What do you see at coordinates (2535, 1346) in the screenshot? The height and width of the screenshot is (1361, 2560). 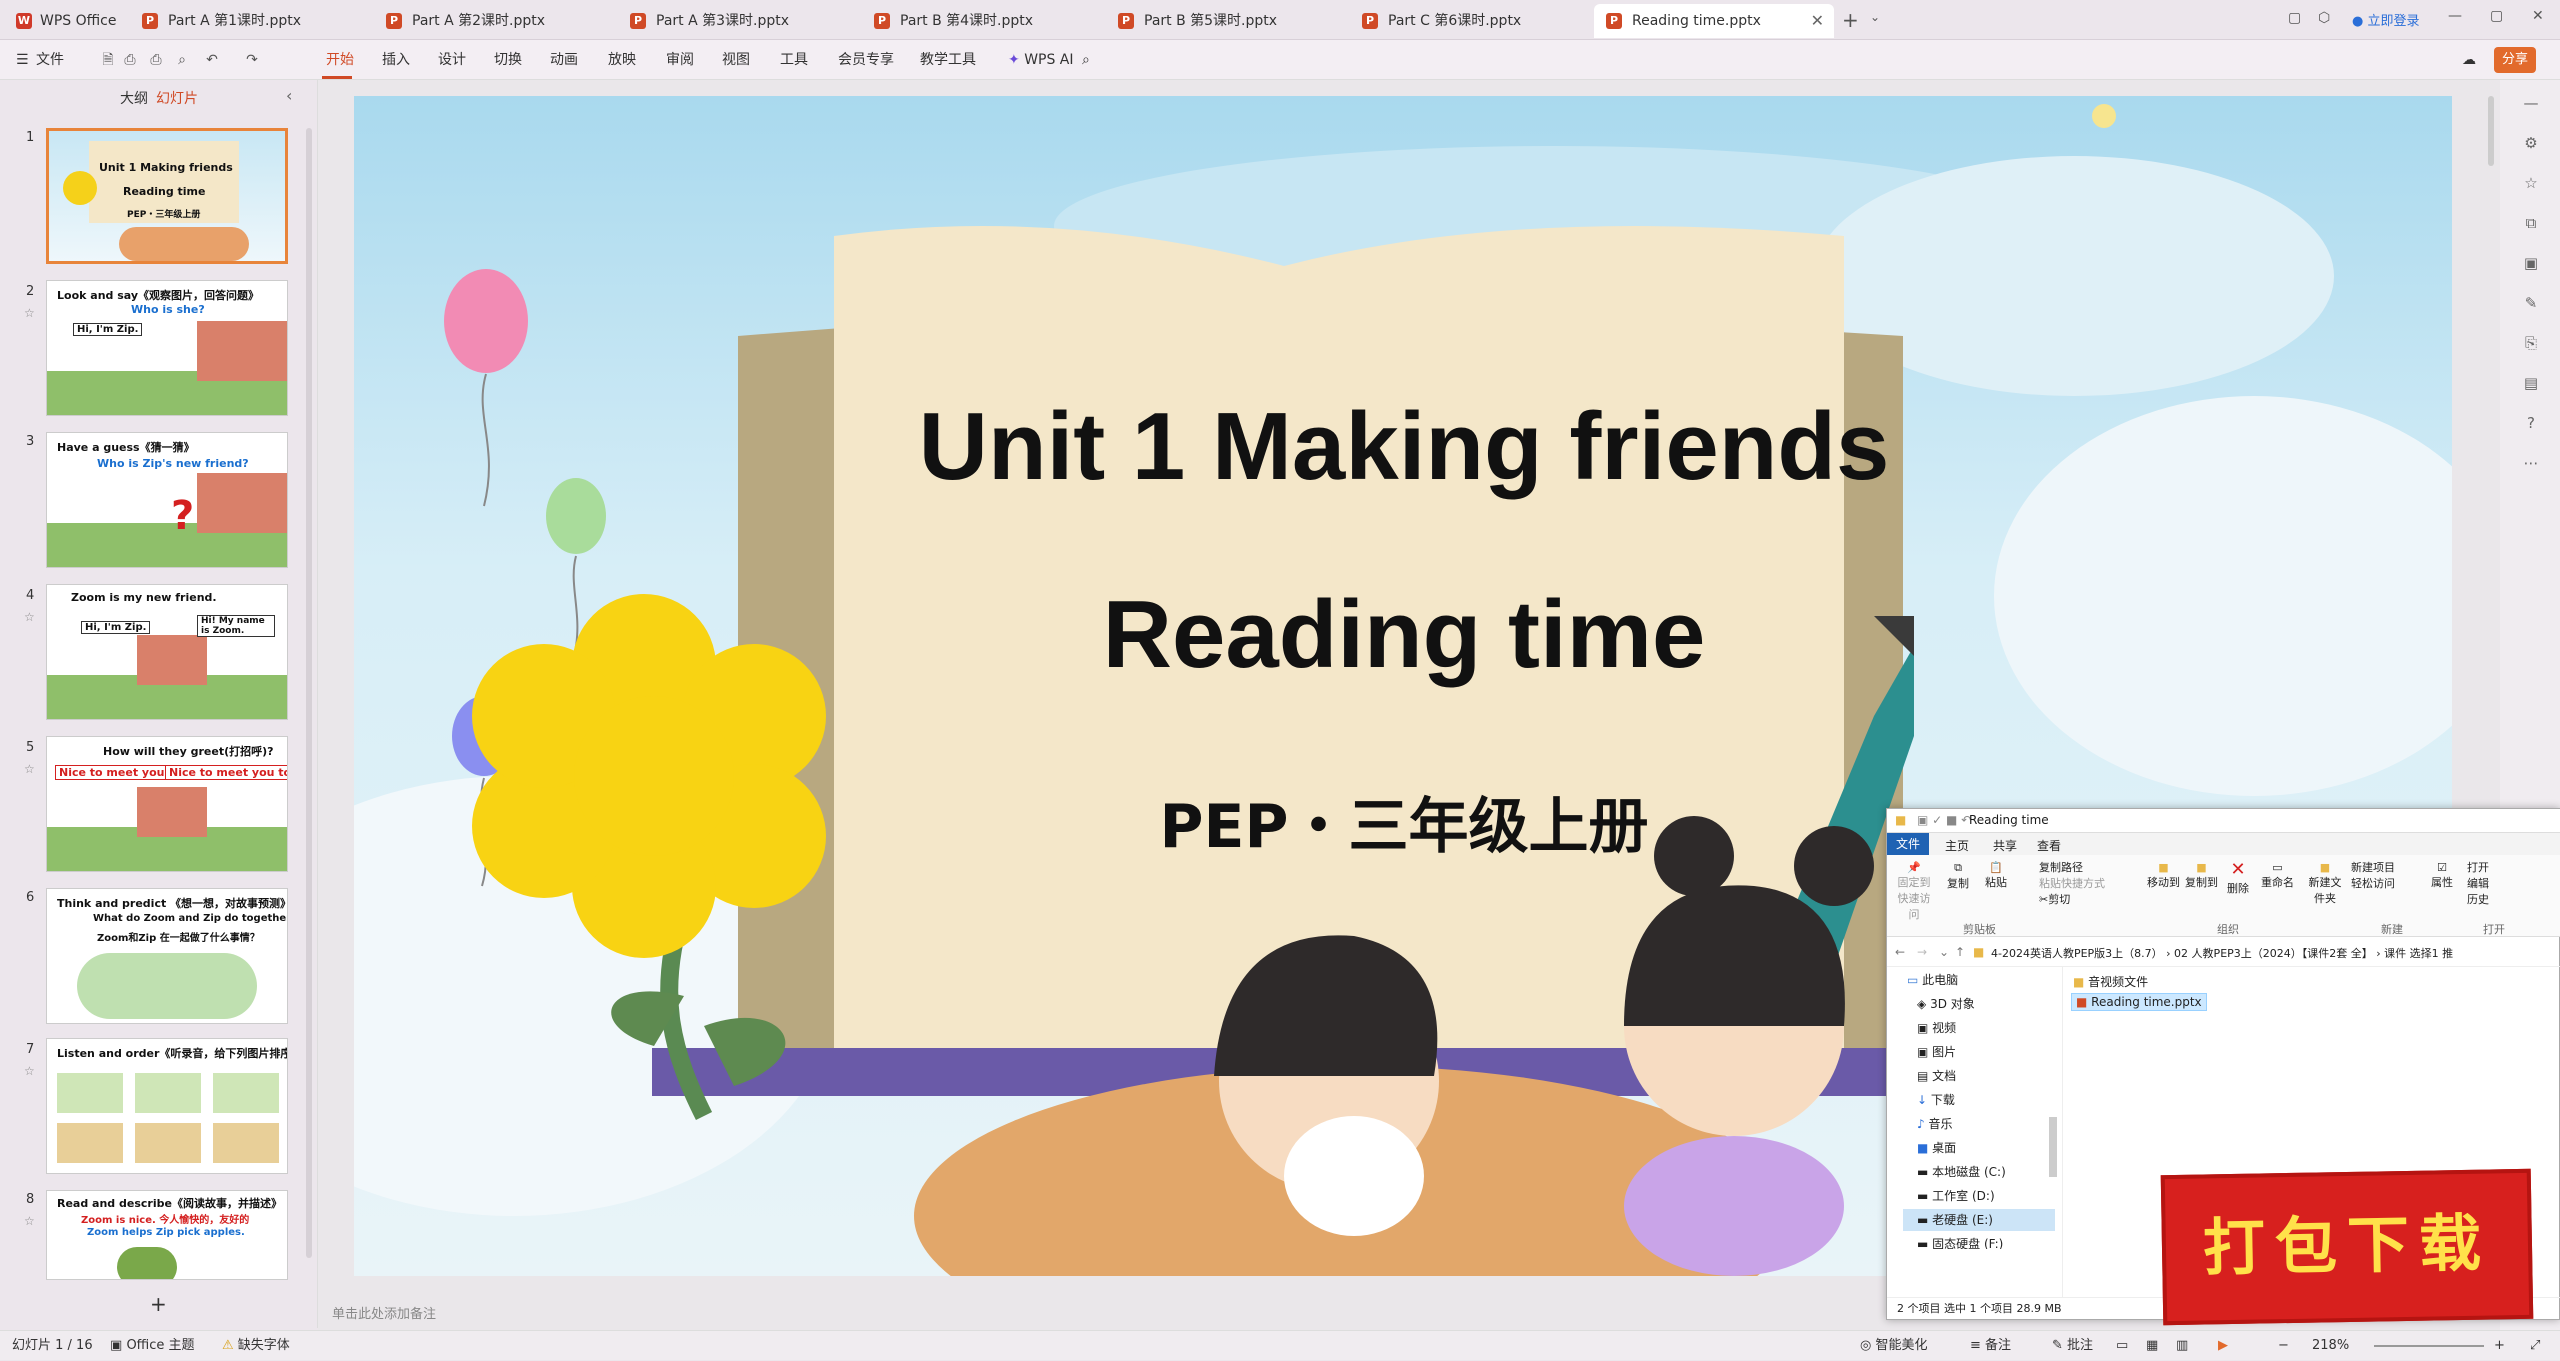 I see `fit-window-icon: ⤢` at bounding box center [2535, 1346].